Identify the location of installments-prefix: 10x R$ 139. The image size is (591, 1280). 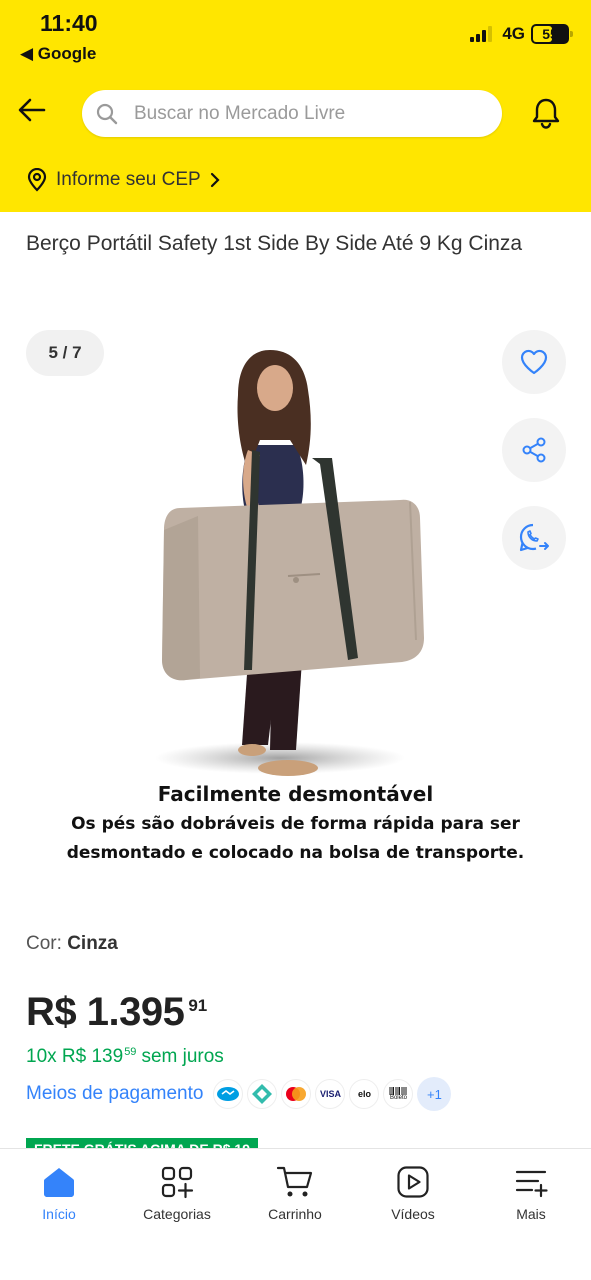
(75, 1056).